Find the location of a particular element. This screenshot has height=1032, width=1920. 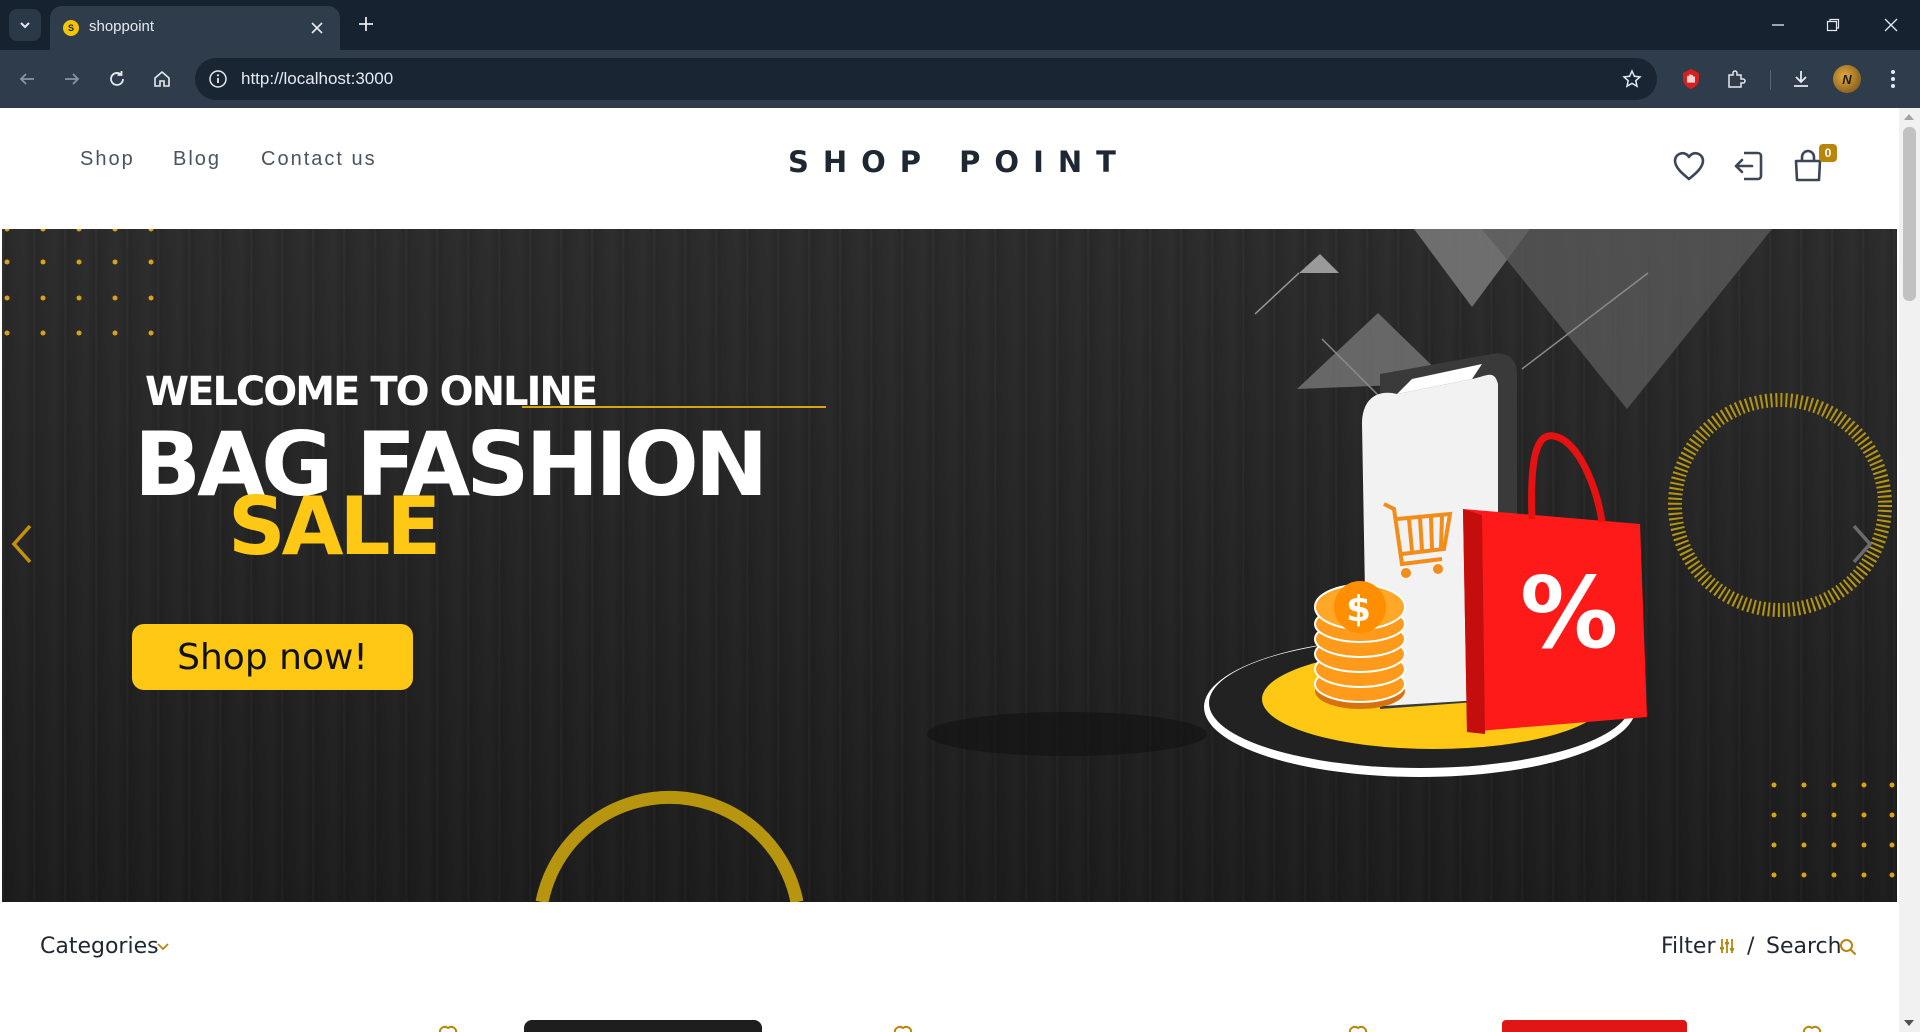

back-button is located at coordinates (27, 79).